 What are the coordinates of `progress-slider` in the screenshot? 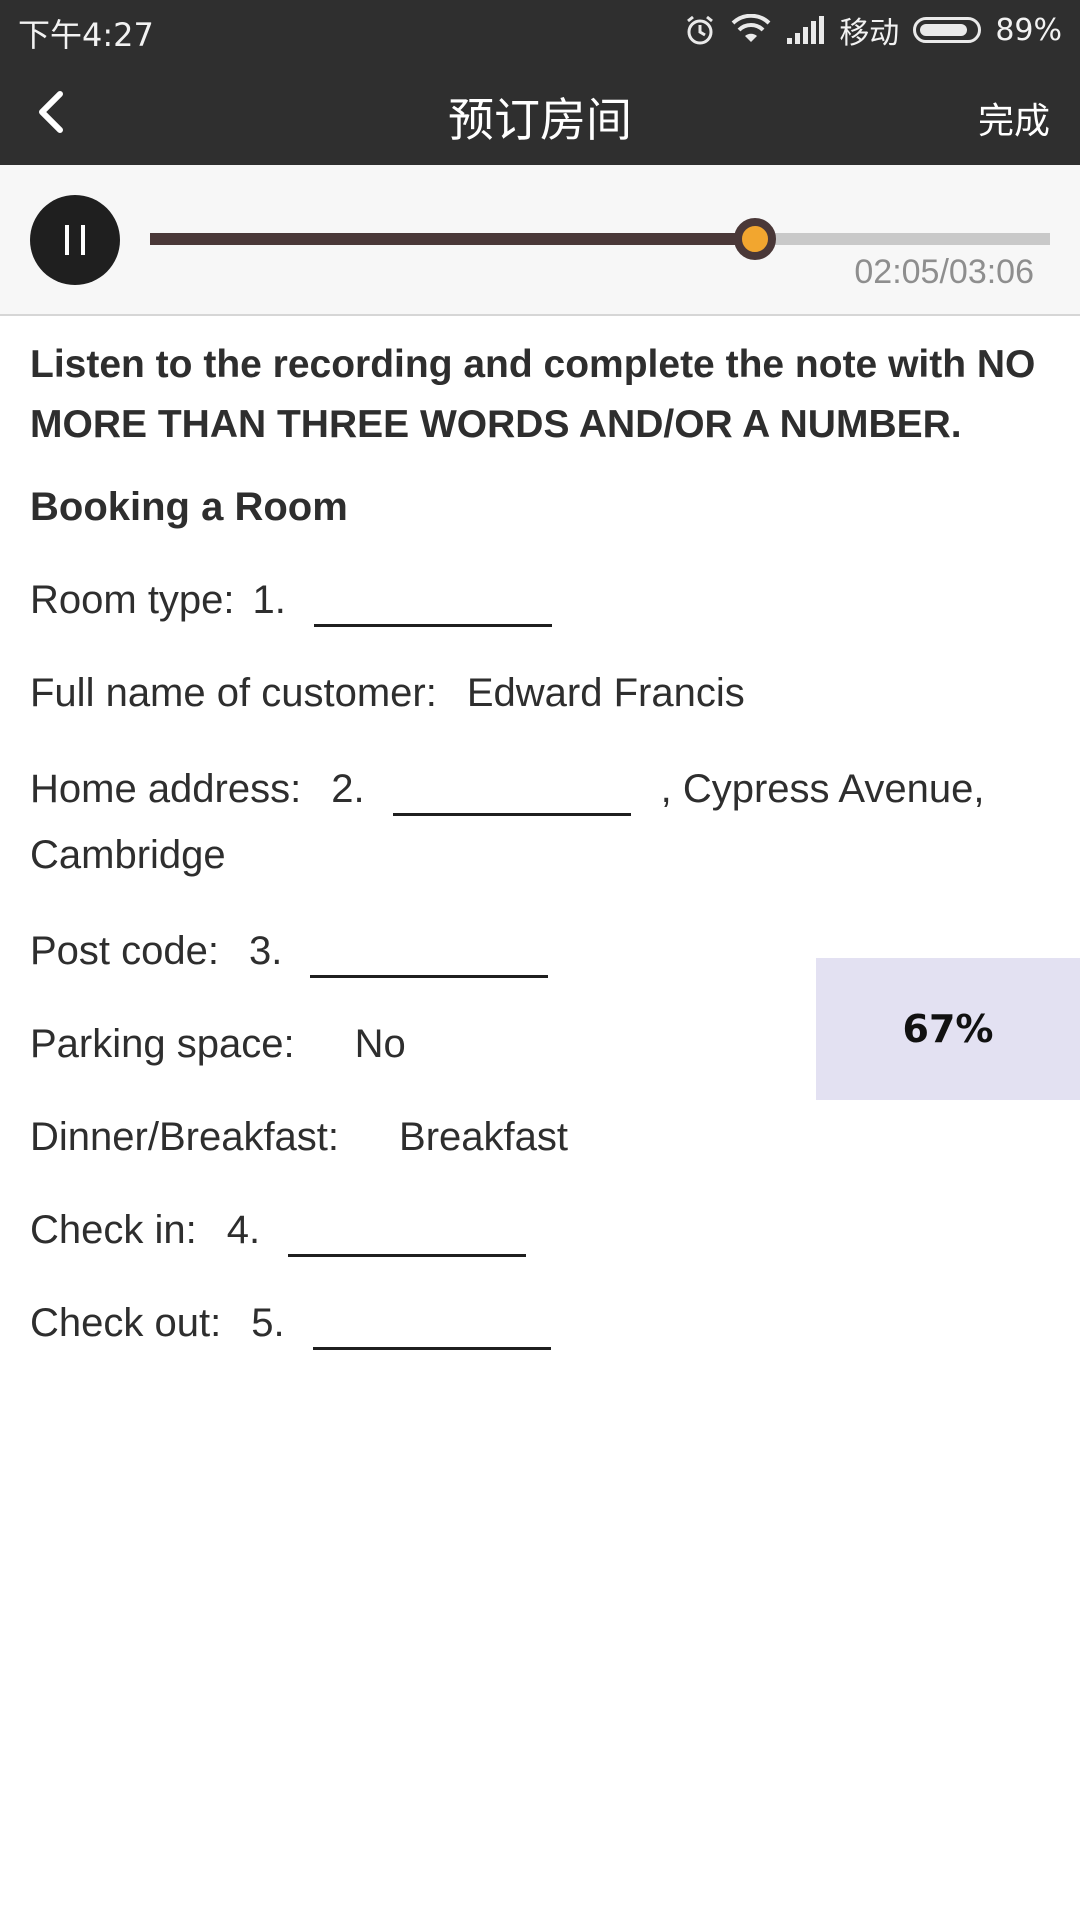 It's located at (600, 239).